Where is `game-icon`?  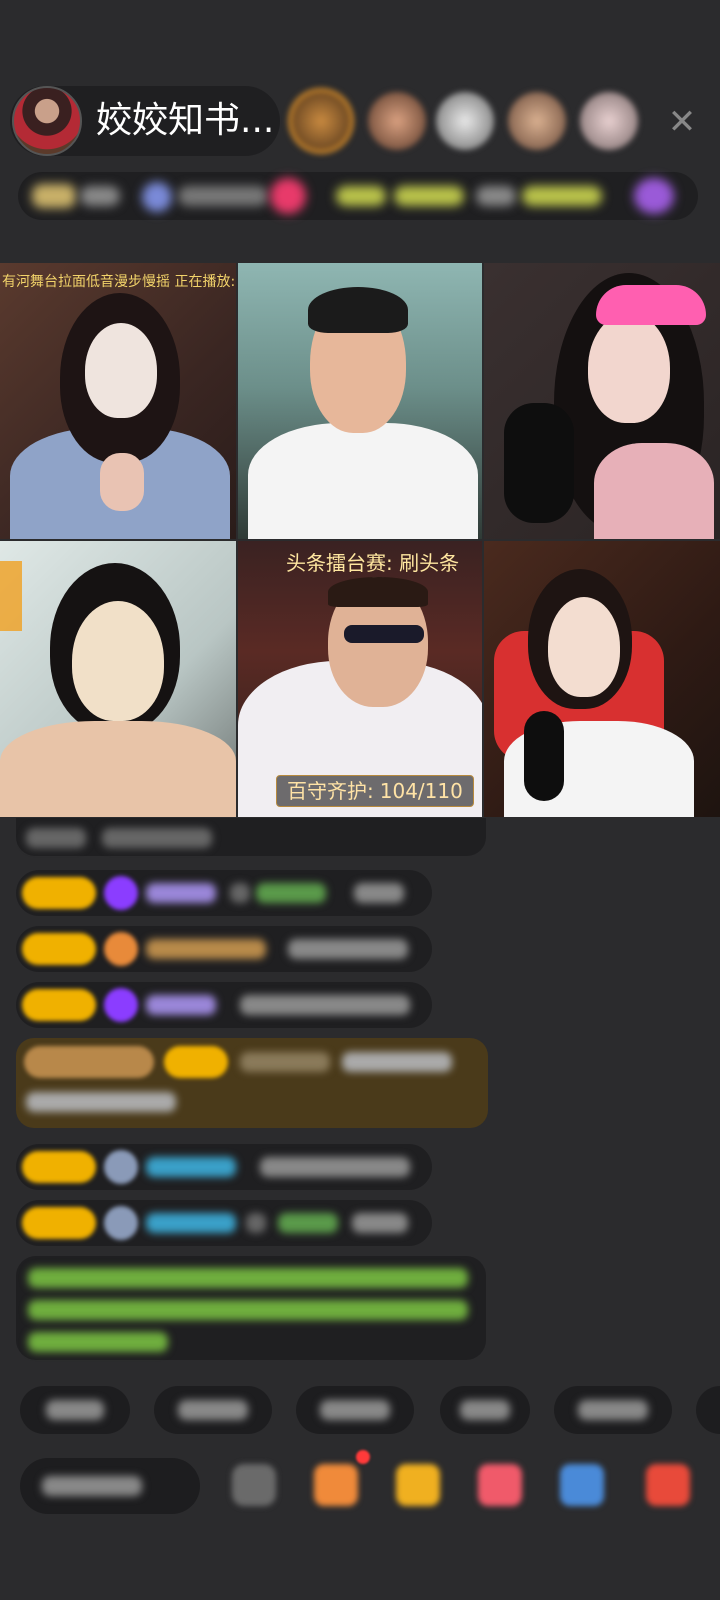
game-icon is located at coordinates (582, 1485).